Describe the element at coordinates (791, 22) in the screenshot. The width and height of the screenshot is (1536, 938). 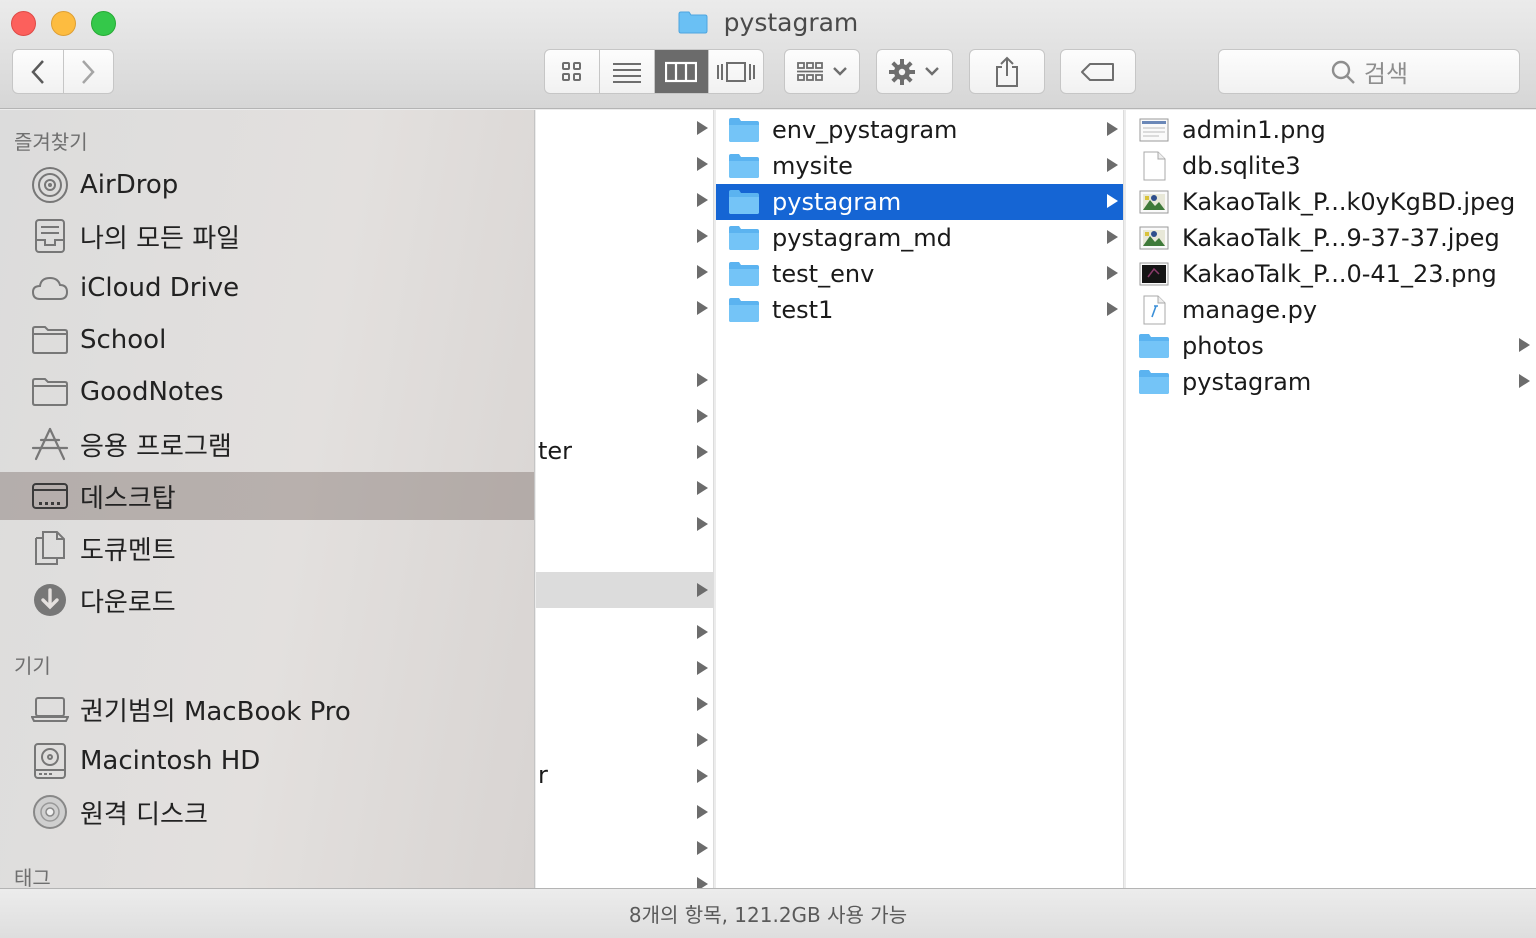
I see `window-title: pystagram` at that location.